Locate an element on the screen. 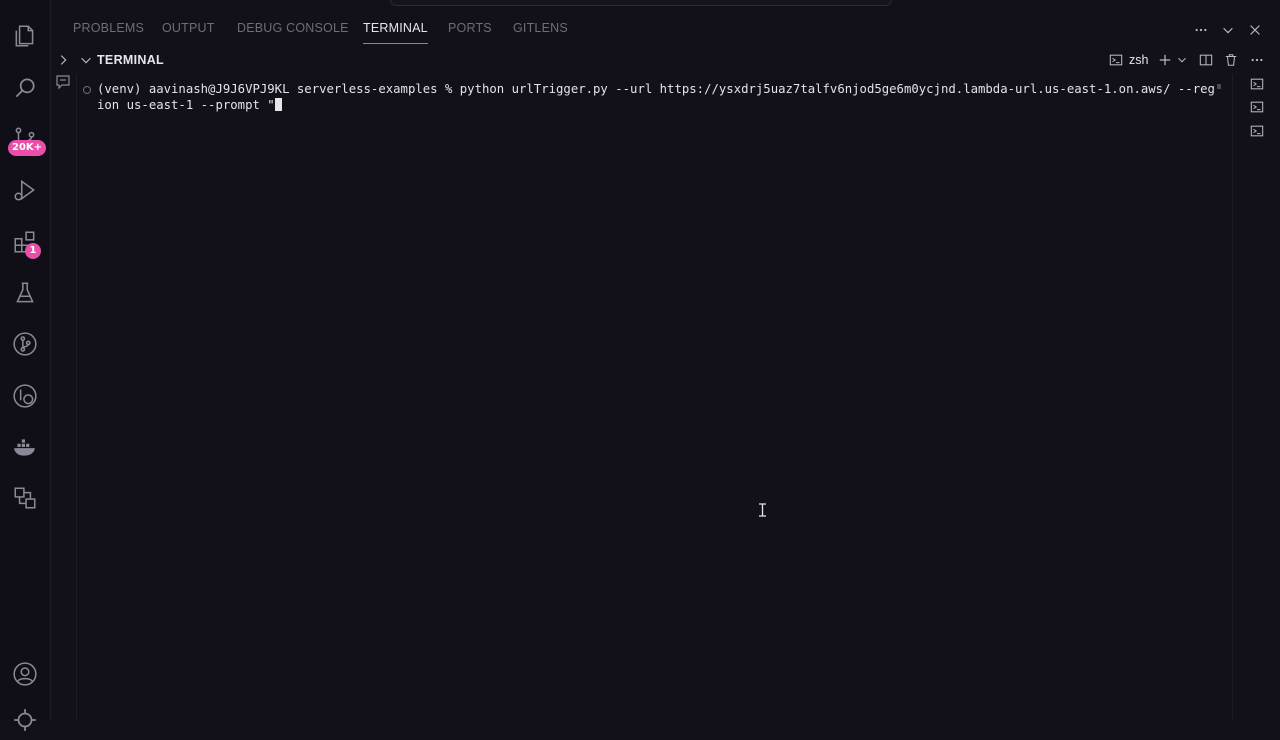 This screenshot has width=1280, height=740. split-terminal-icon is located at coordinates (1206, 60).